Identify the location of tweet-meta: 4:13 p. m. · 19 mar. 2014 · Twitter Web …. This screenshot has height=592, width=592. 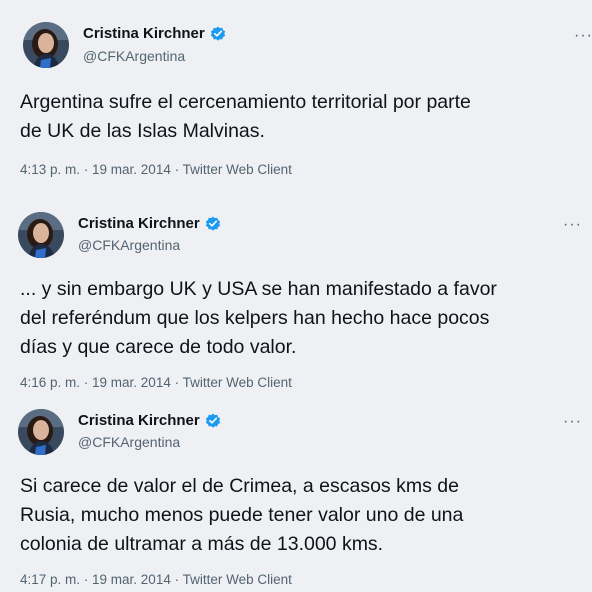
(156, 169).